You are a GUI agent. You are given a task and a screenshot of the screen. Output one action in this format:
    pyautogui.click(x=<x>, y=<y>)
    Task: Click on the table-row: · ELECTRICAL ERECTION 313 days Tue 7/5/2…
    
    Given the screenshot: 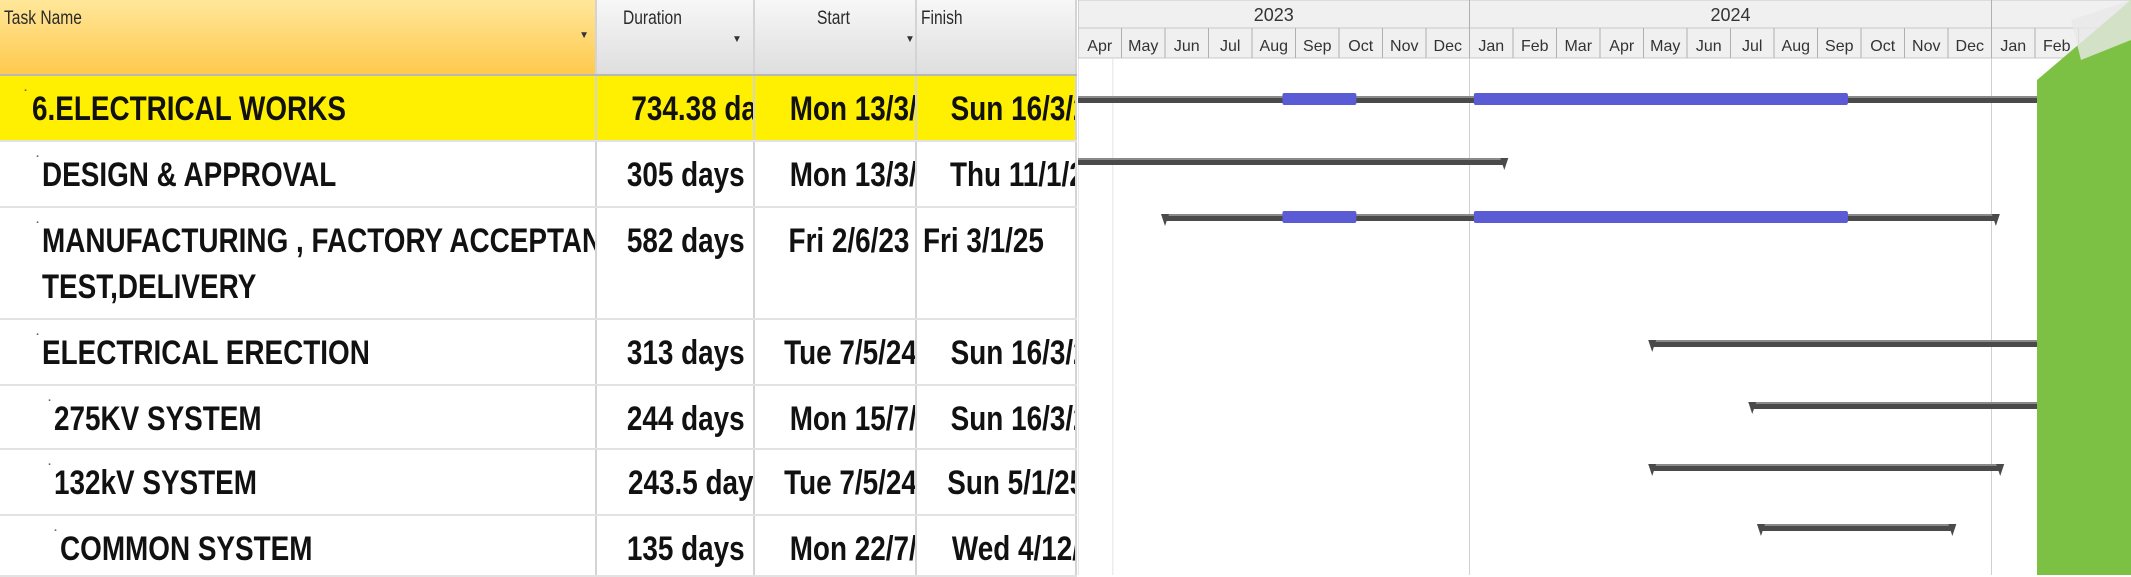 What is the action you would take?
    pyautogui.click(x=538, y=352)
    